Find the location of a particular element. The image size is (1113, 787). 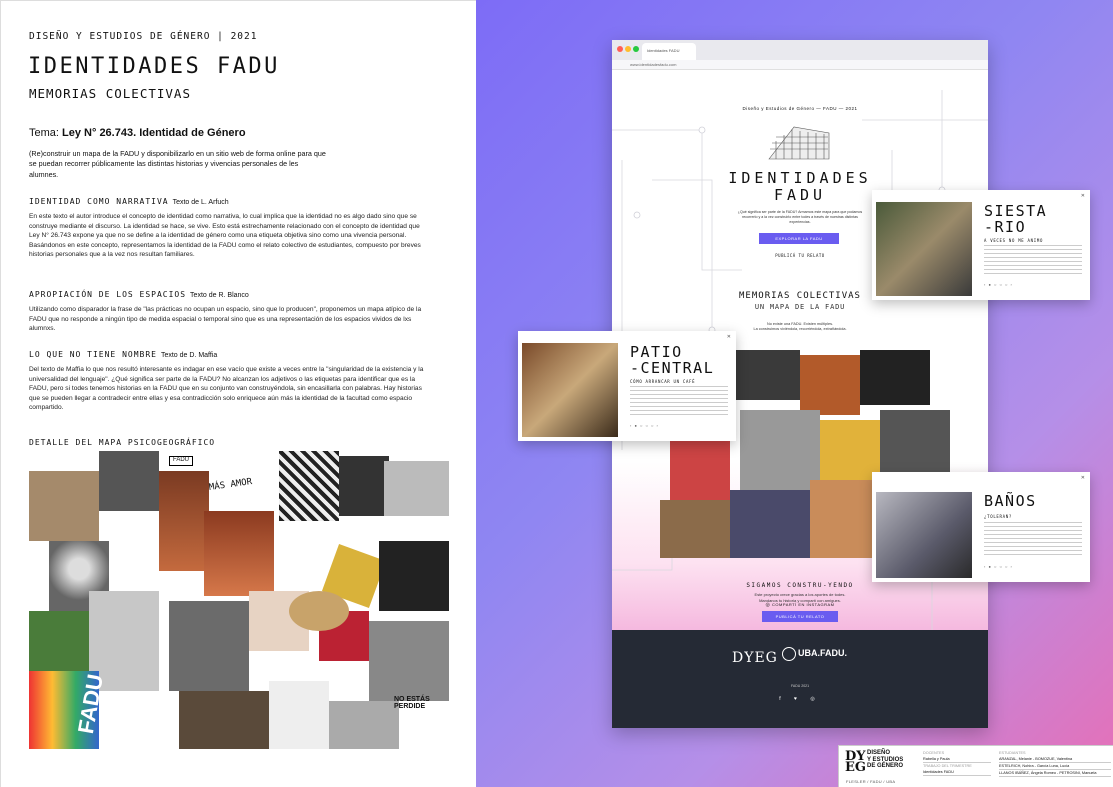

dyeg-logo: DYEG is located at coordinates (755, 658).